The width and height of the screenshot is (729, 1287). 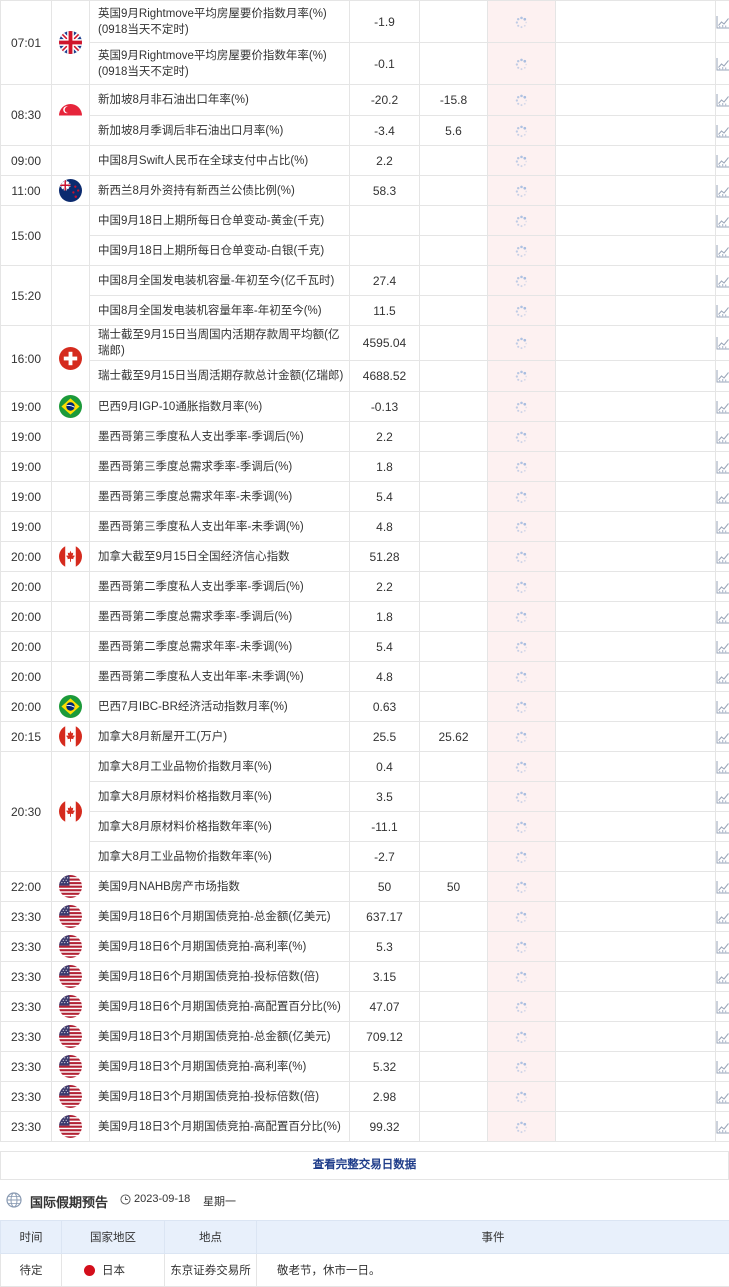 What do you see at coordinates (220, 311) in the screenshot?
I see `indicator-name: 中国8月全国发电装机容量年率-年初至今(%)` at bounding box center [220, 311].